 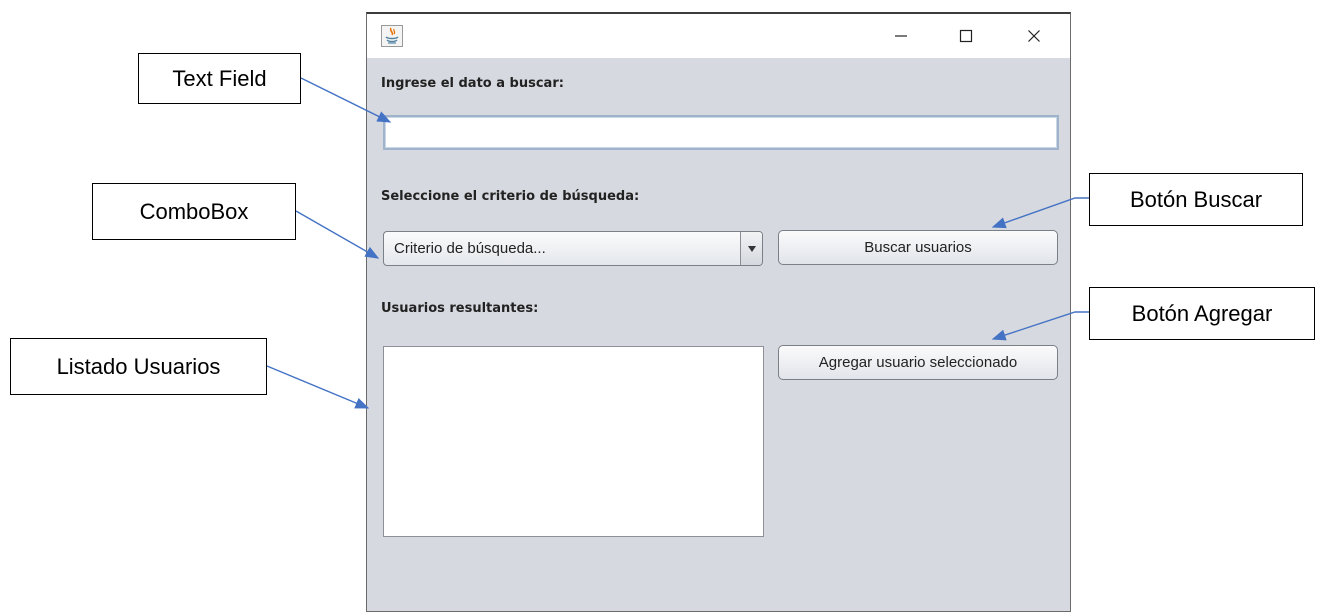 What do you see at coordinates (718, 36) in the screenshot?
I see `title-bar` at bounding box center [718, 36].